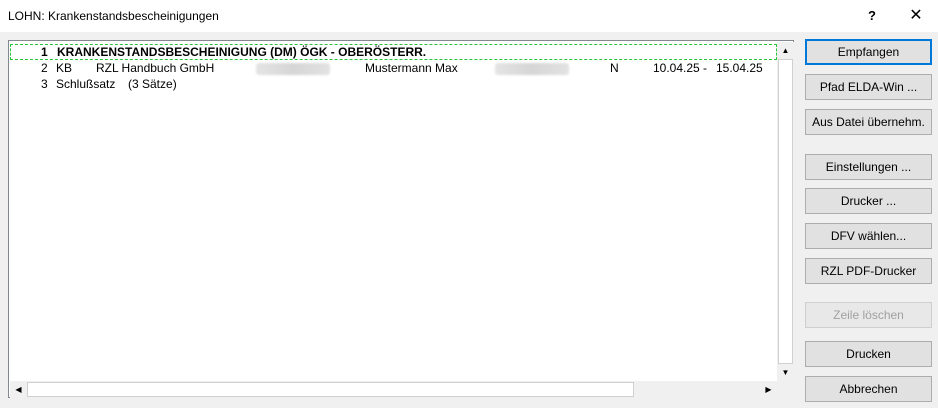  I want to click on aus-datei-uebernehmen-button: Aus Datei übernehm., so click(868, 122).